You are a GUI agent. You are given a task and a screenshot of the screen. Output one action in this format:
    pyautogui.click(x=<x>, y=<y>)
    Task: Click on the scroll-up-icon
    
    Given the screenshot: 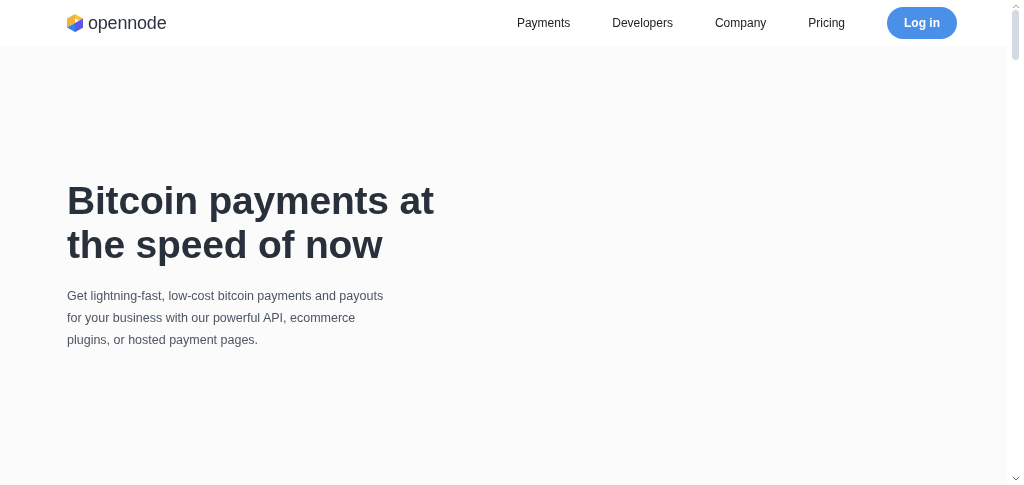 What is the action you would take?
    pyautogui.click(x=1015, y=6)
    